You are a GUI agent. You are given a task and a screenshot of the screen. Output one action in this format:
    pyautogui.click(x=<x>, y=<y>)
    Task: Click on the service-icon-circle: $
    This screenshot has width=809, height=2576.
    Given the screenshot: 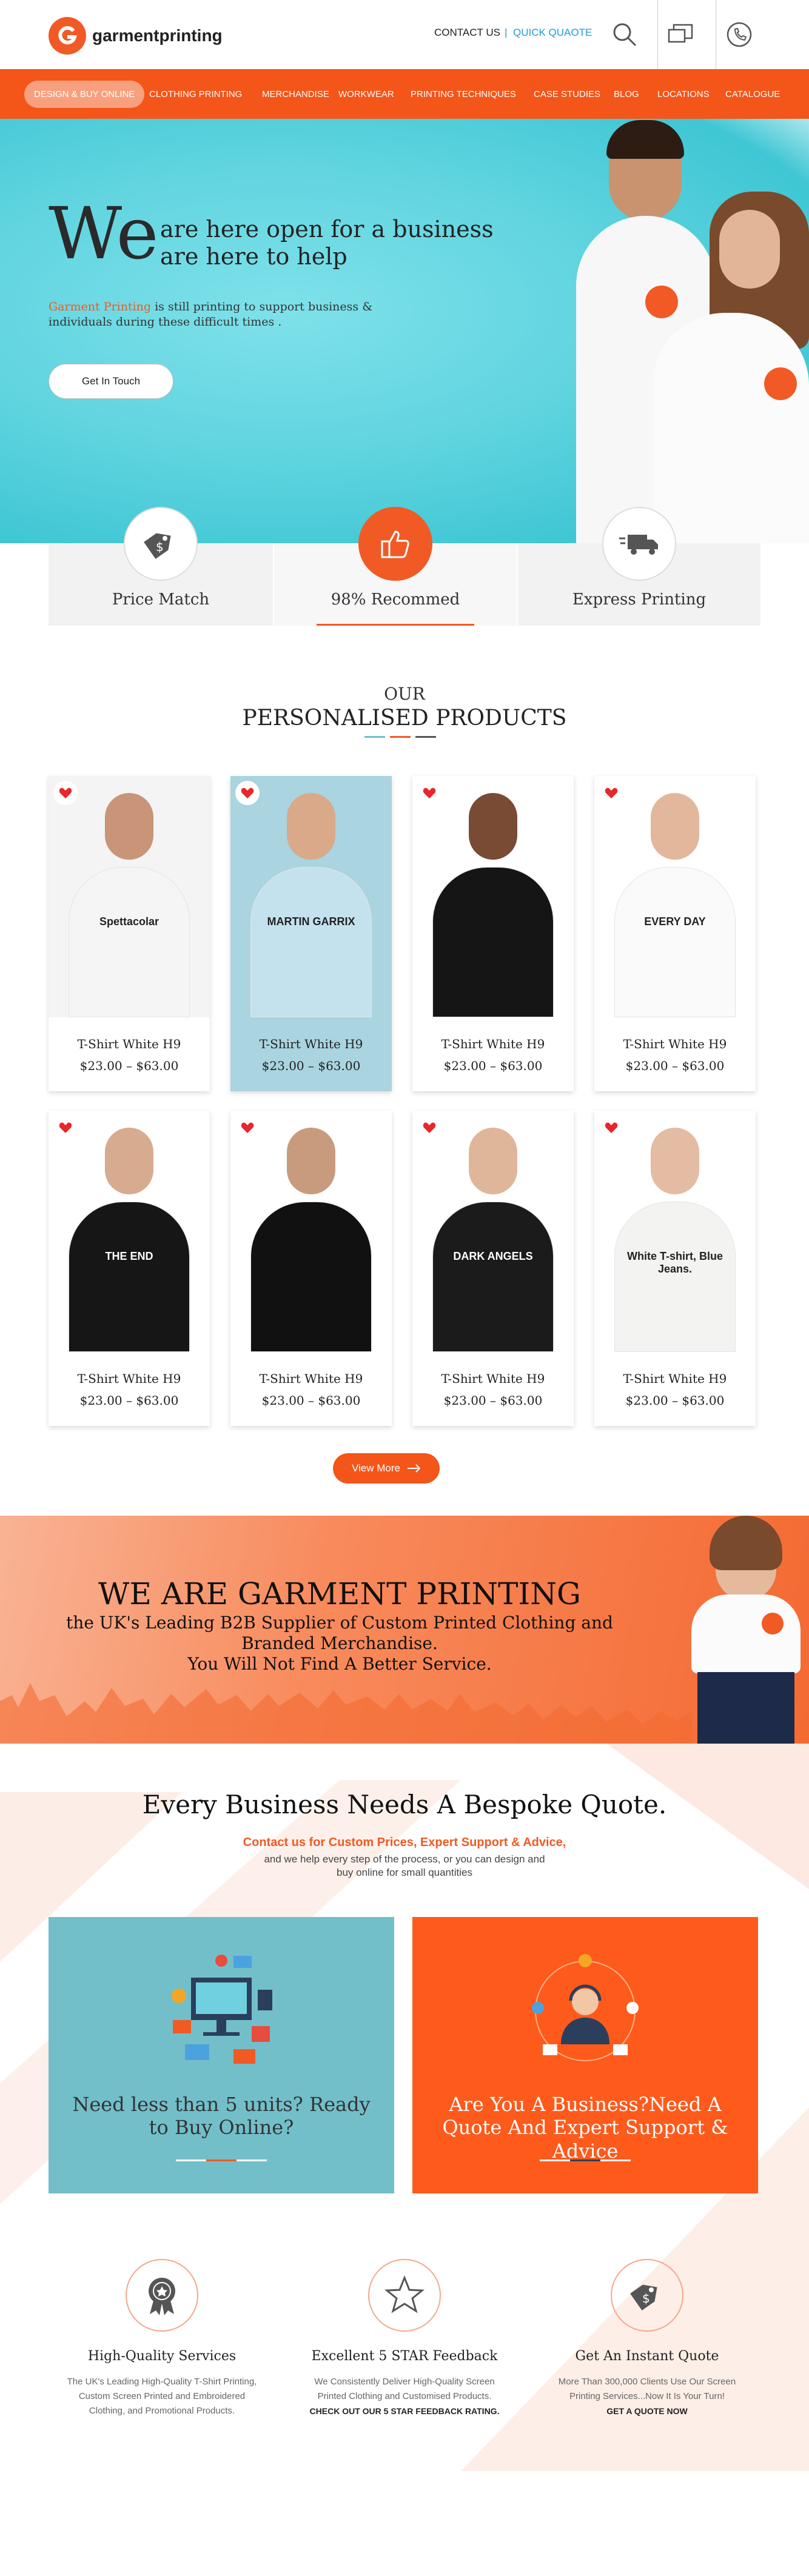 What is the action you would take?
    pyautogui.click(x=647, y=2295)
    